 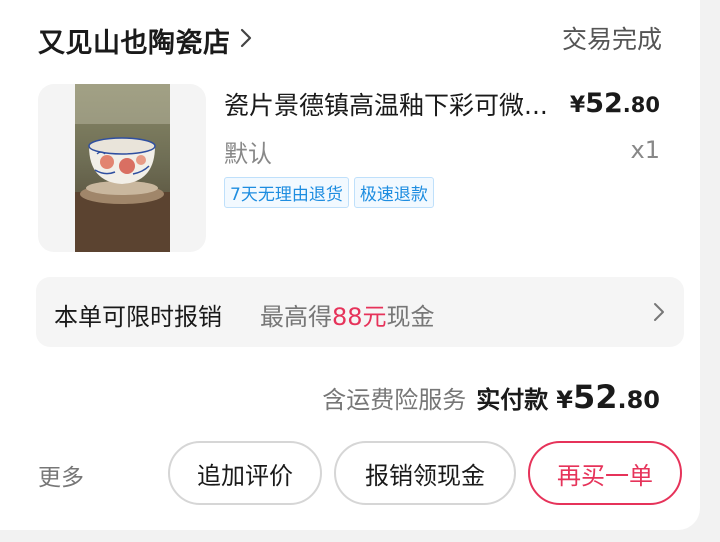 I want to click on reimburse-desc: 最高得88元现金, so click(x=347, y=314).